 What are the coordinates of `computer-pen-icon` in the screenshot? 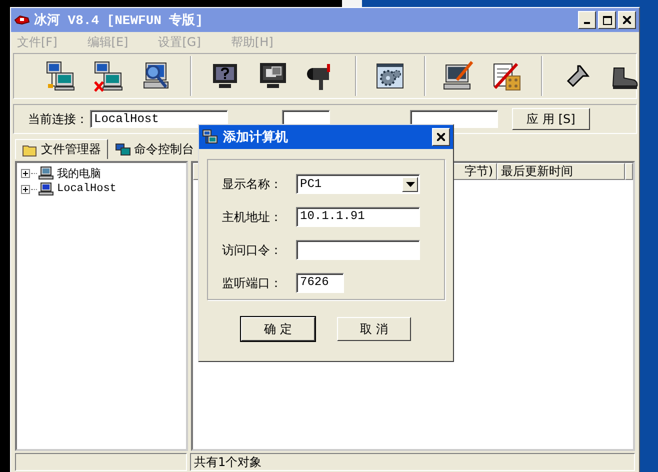 It's located at (459, 76).